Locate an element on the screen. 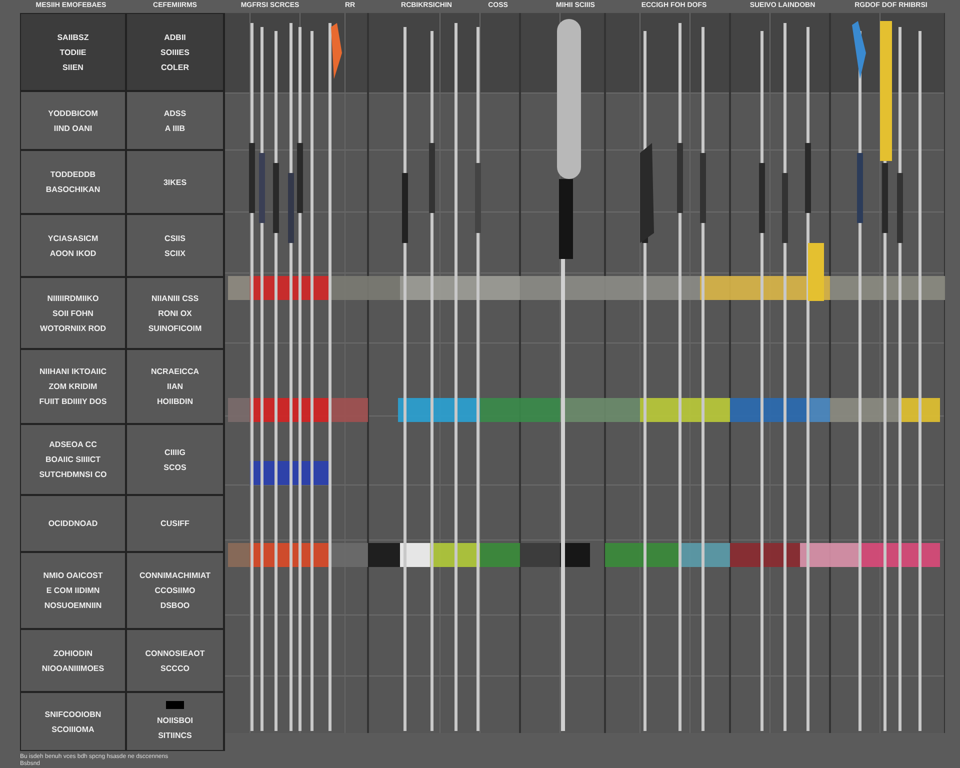 The image size is (960, 768). header-cell: SAIIBSZ TODIIE SIIEN is located at coordinates (73, 52).